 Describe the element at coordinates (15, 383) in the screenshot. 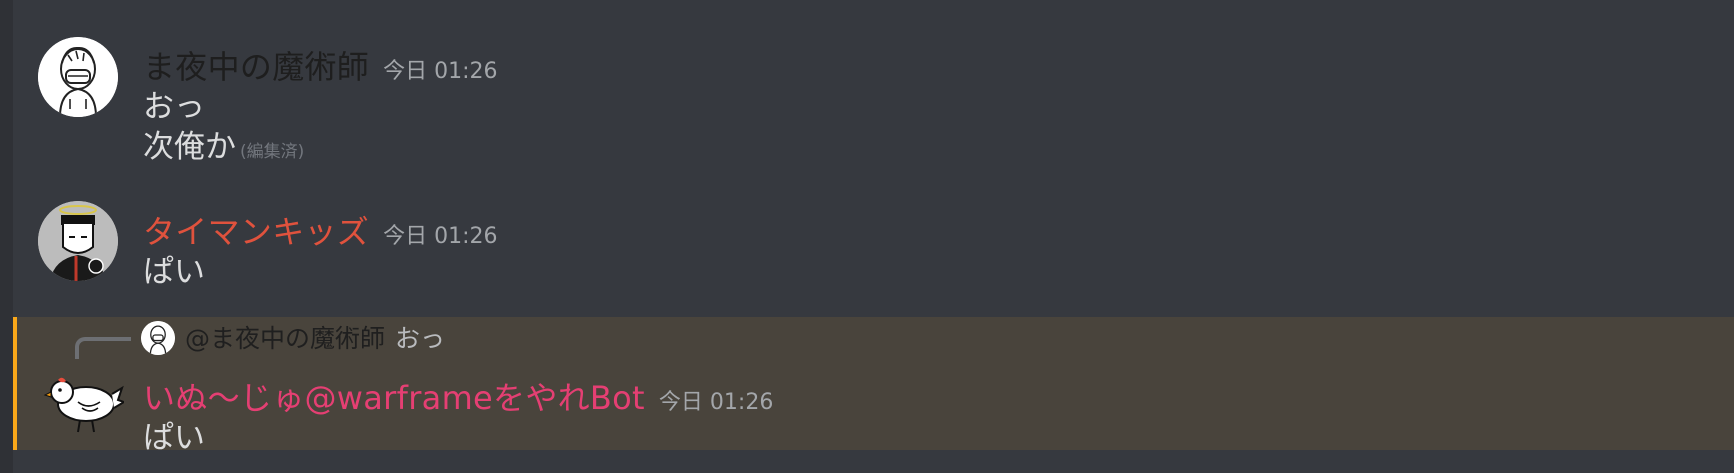

I see `mention-indicator-bar` at that location.